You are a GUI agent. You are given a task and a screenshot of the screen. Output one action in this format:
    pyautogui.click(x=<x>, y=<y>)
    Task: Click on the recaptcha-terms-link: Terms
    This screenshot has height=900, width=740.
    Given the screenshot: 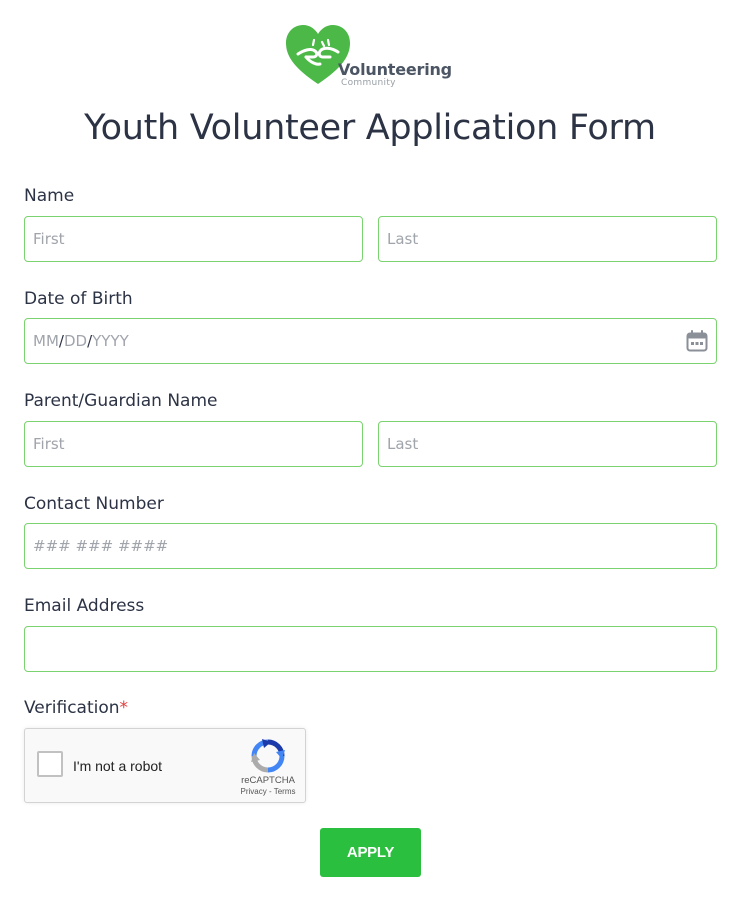 What is the action you would take?
    pyautogui.click(x=285, y=791)
    